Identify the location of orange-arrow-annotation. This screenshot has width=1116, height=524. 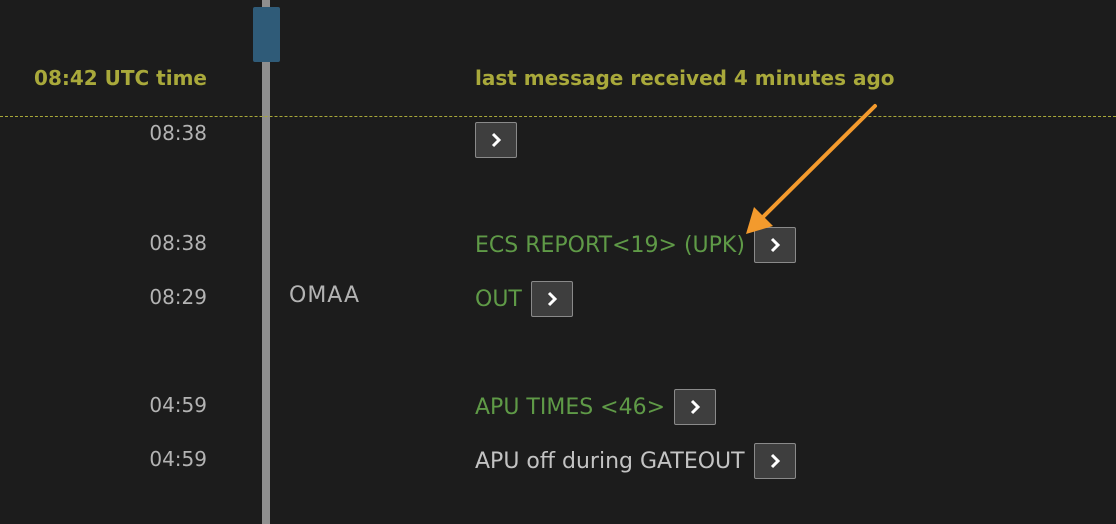
(811, 169).